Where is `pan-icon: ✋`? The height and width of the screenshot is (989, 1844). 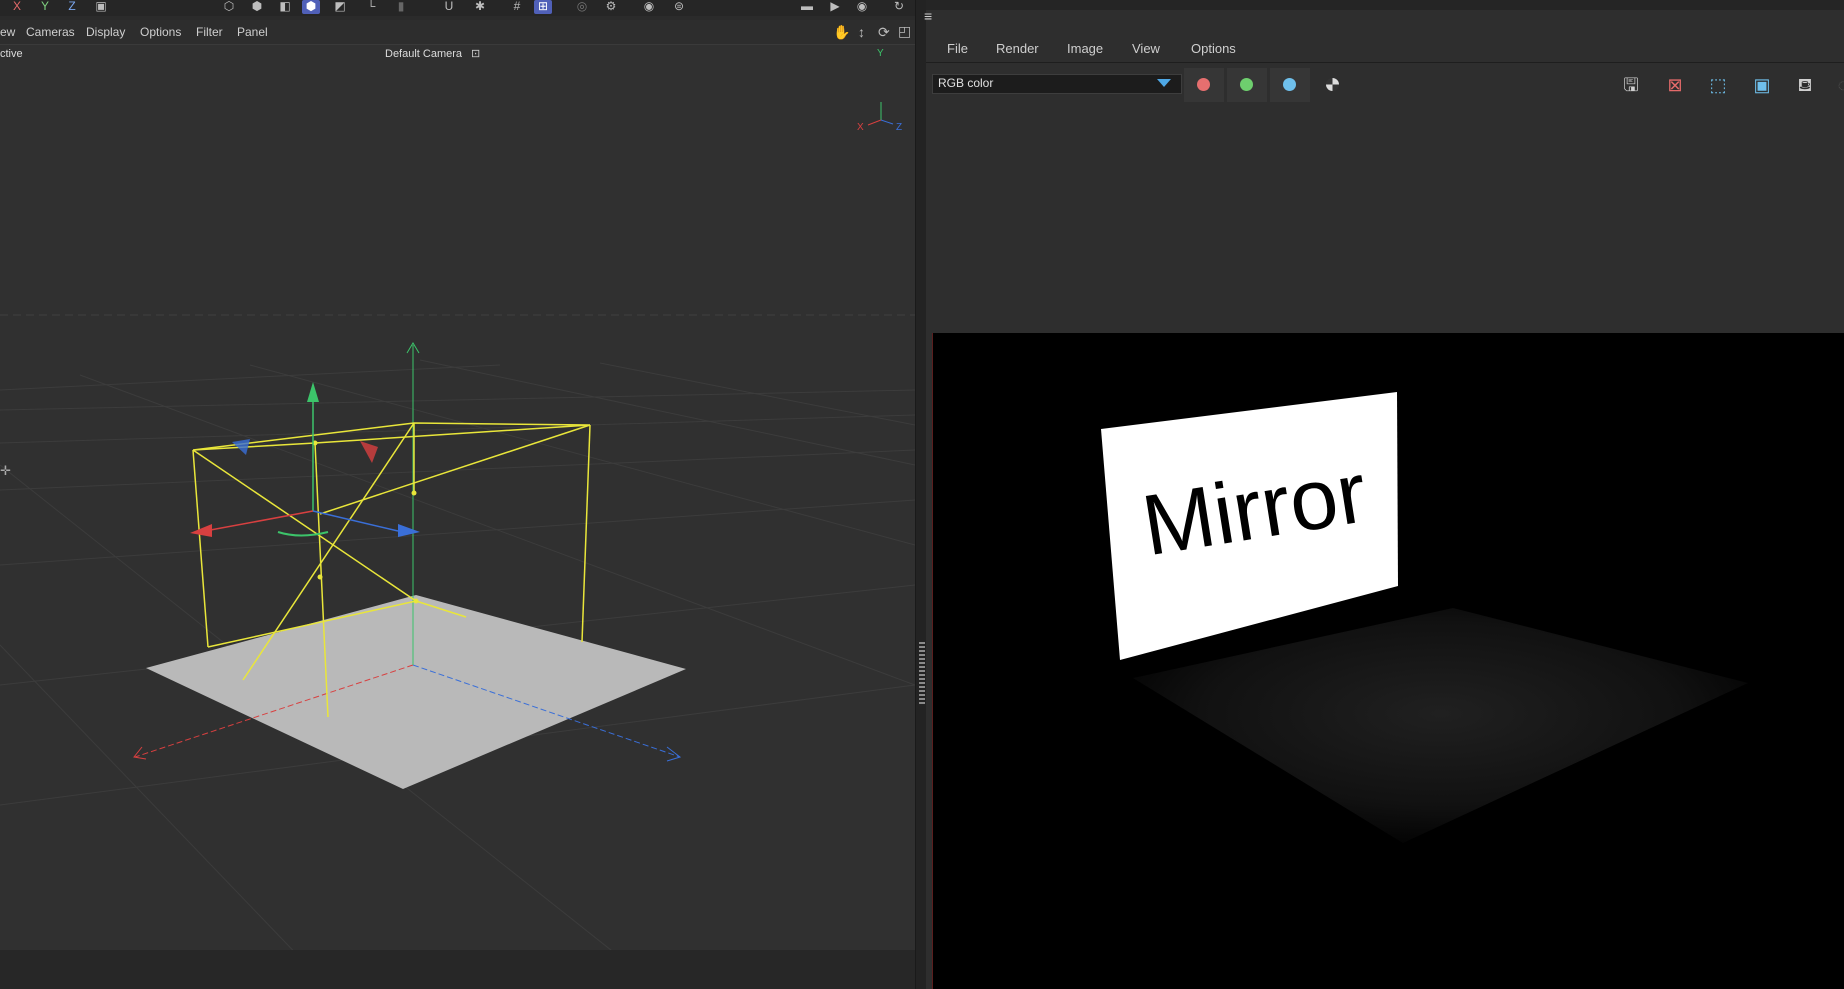
pan-icon: ✋ is located at coordinates (841, 32).